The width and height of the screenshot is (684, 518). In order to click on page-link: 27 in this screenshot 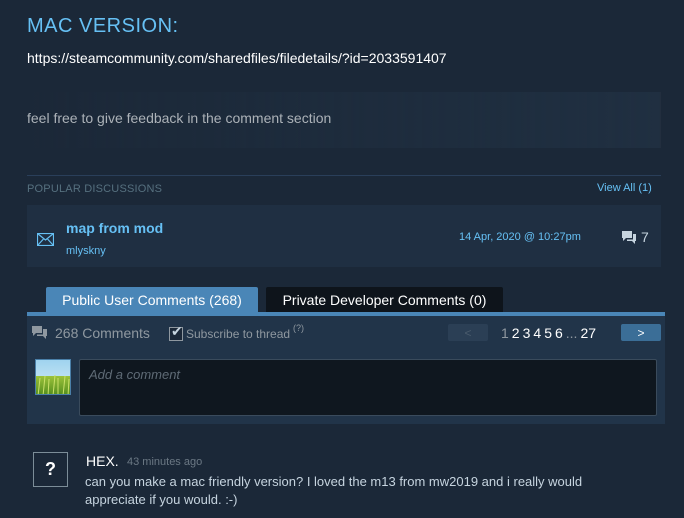, I will do `click(588, 333)`.